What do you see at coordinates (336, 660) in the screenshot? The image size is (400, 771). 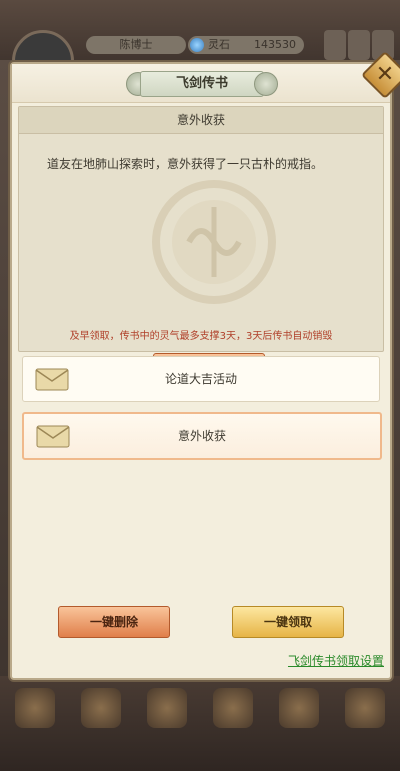 I see `mail-settings-link: 飞剑传书领取设置` at bounding box center [336, 660].